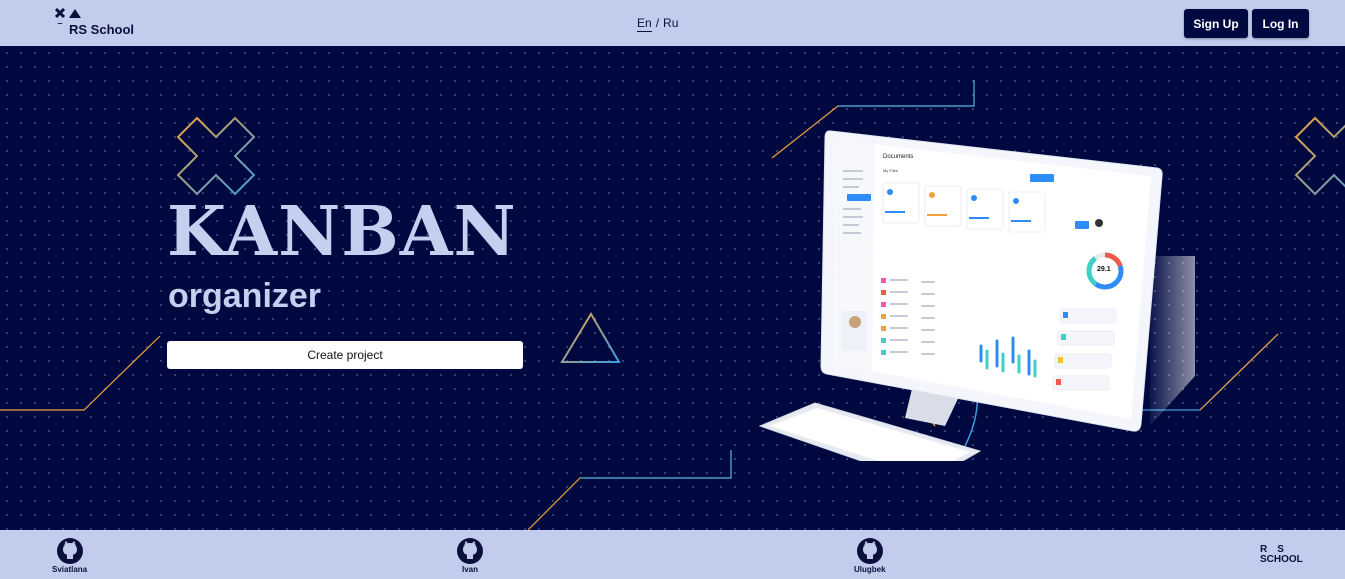 The height and width of the screenshot is (579, 1345). What do you see at coordinates (70, 569) in the screenshot?
I see `developer-name: Sviatlana` at bounding box center [70, 569].